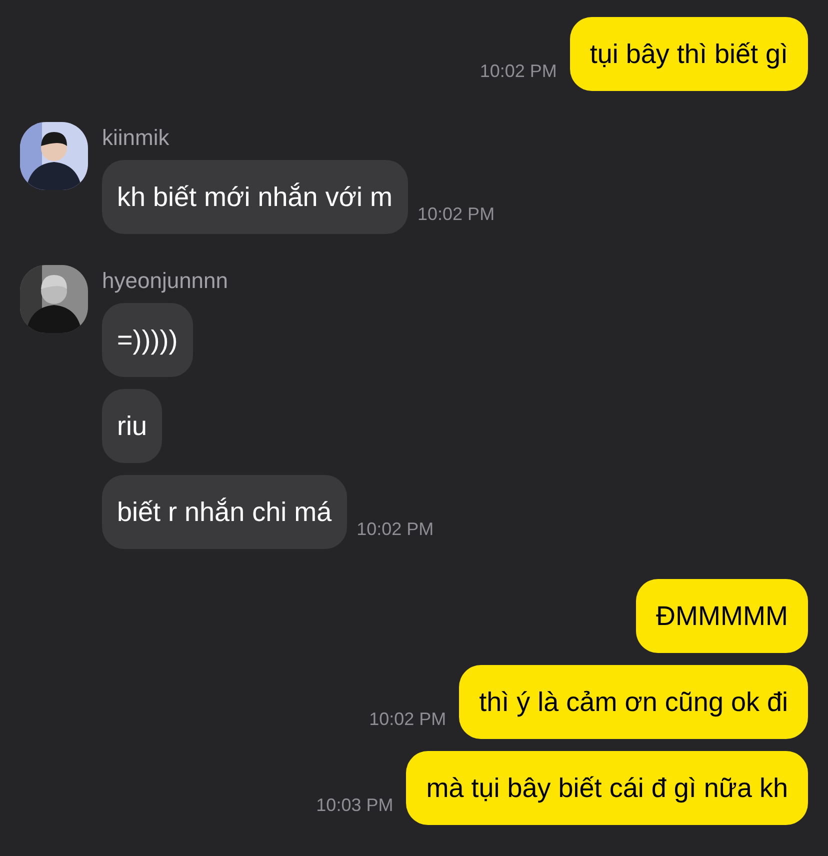  Describe the element at coordinates (166, 281) in the screenshot. I see `sender-name: hyeonjunnnn` at that location.